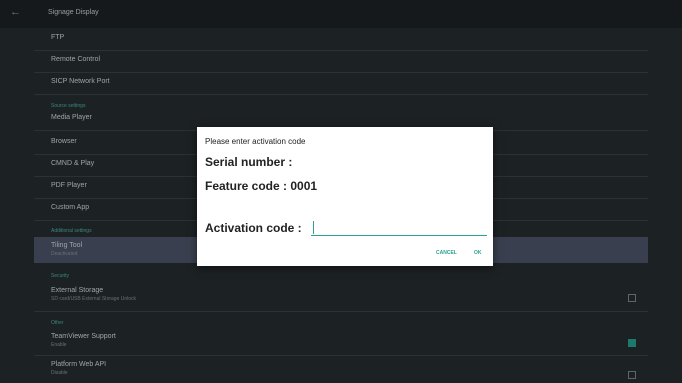 The image size is (682, 383). I want to click on feature-code-label: Feature code : 0001, so click(261, 186).